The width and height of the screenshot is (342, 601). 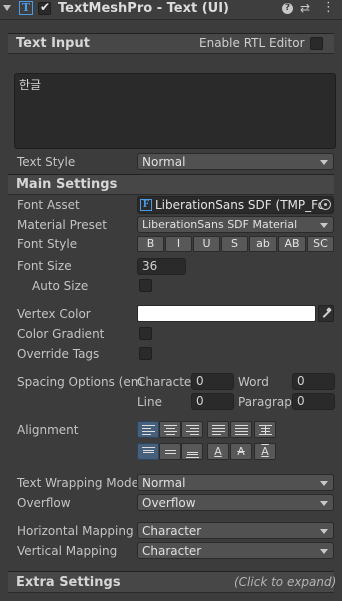 I want to click on font-style-italic-button: I, so click(x=178, y=244).